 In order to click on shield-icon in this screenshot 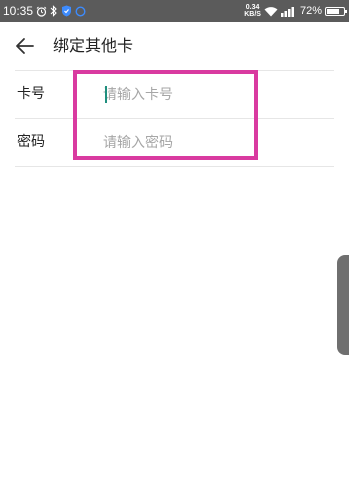, I will do `click(66, 11)`.